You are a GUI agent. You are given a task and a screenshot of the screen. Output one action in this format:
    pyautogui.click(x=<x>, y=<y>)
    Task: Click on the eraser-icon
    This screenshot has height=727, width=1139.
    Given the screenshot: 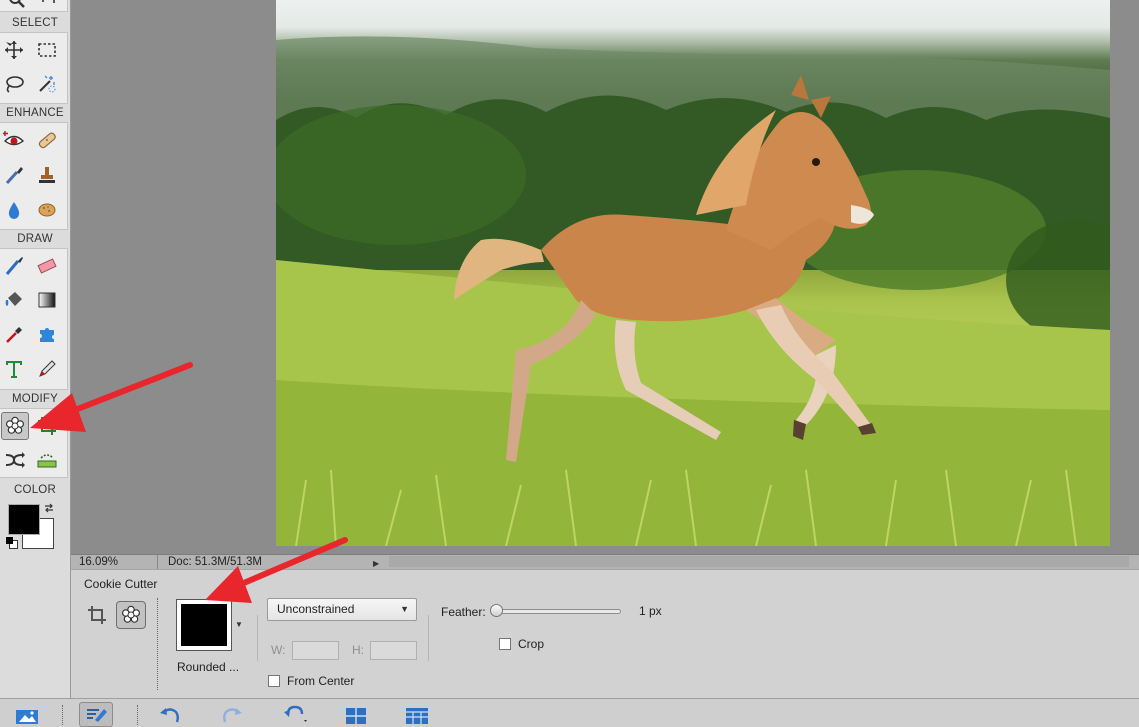 What is the action you would take?
    pyautogui.click(x=47, y=266)
    